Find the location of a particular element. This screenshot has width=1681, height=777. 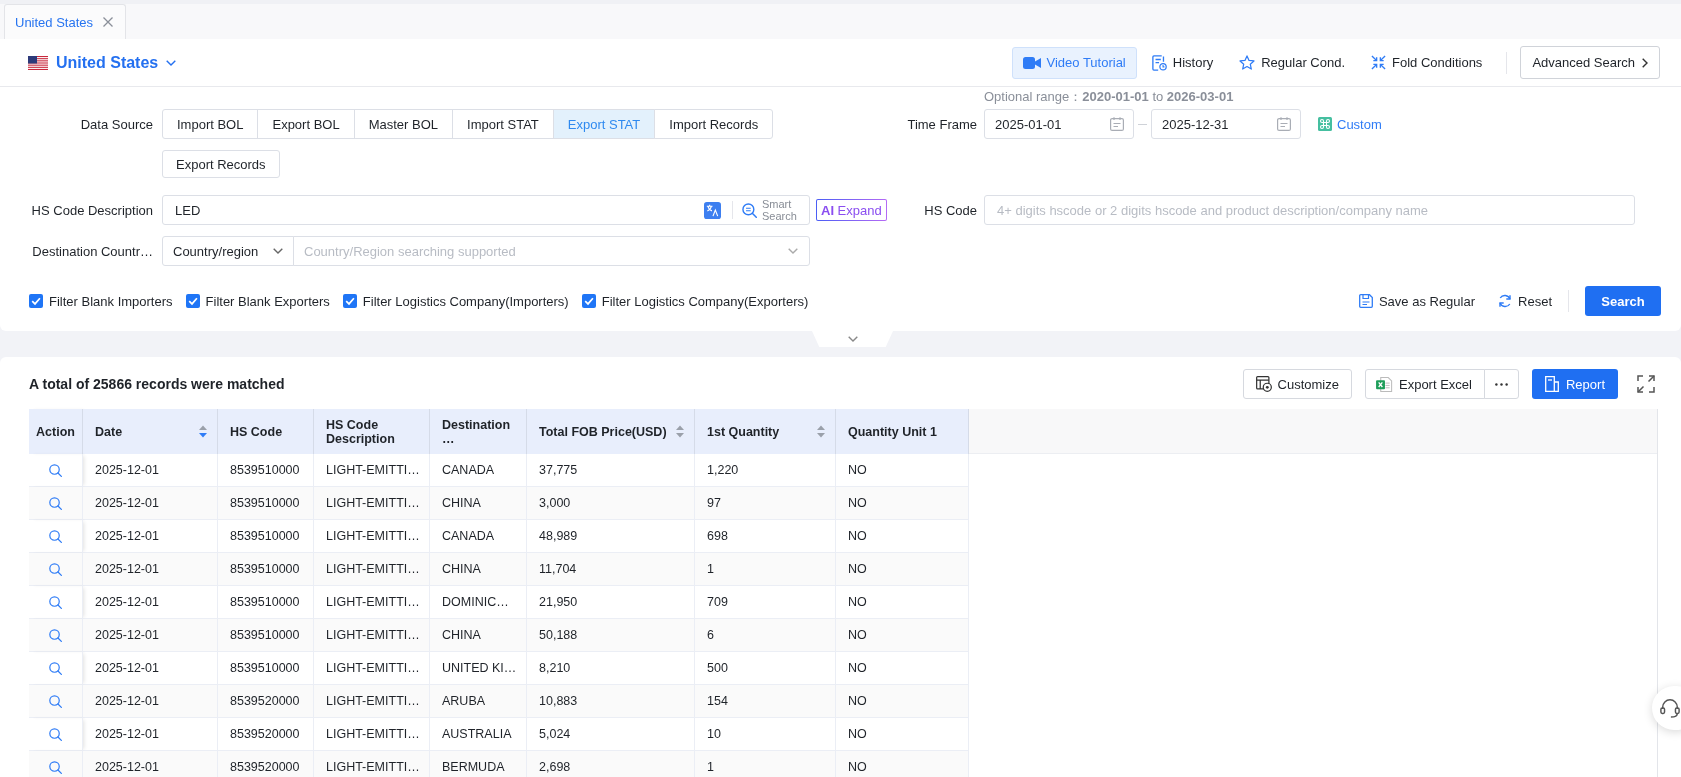

toolbar-button: Regular Cond. is located at coordinates (1292, 62).